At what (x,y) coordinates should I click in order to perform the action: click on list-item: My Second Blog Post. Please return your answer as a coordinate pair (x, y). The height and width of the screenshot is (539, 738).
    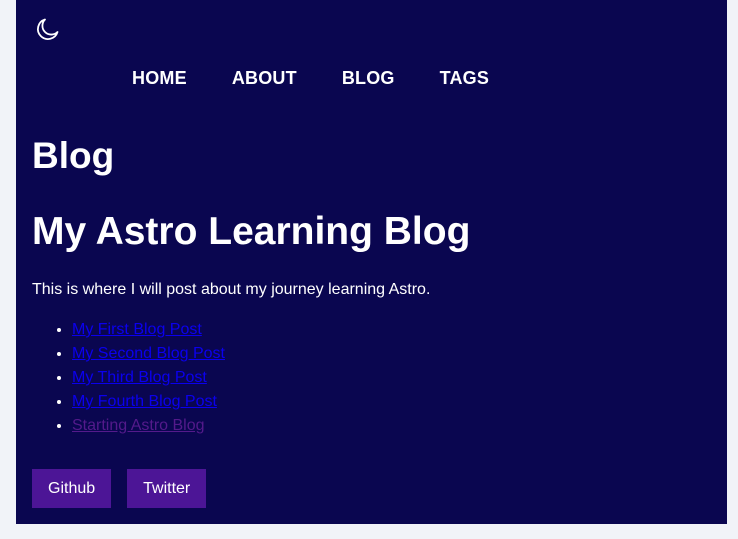
    Looking at the image, I should click on (148, 354).